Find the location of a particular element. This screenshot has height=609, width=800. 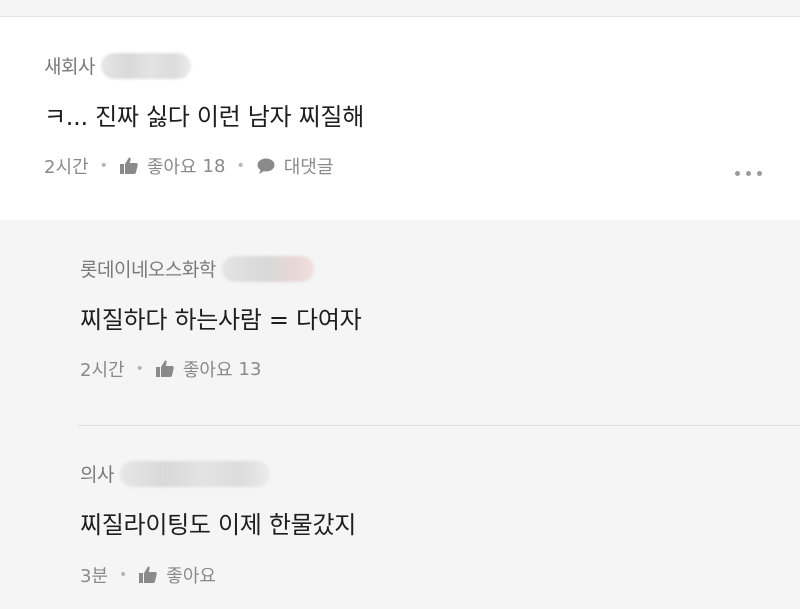

comment-time: 2시간 is located at coordinates (66, 167).